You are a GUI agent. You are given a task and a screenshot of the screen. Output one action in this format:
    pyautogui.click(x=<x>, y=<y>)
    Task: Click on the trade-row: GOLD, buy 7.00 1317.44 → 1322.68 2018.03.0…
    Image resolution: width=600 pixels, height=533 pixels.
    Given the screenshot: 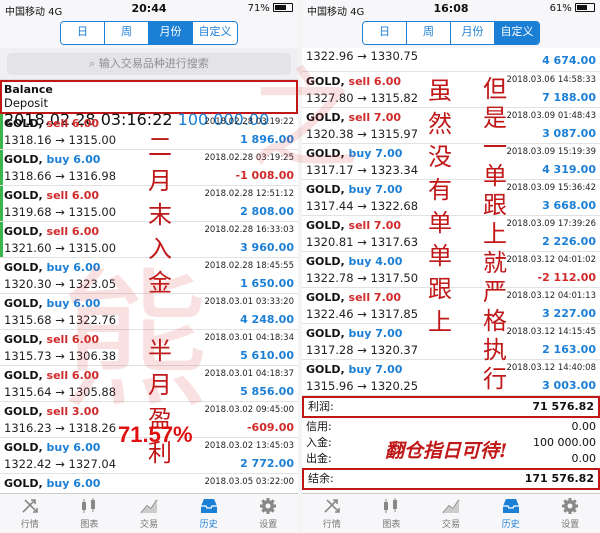 What is the action you would take?
    pyautogui.click(x=451, y=198)
    